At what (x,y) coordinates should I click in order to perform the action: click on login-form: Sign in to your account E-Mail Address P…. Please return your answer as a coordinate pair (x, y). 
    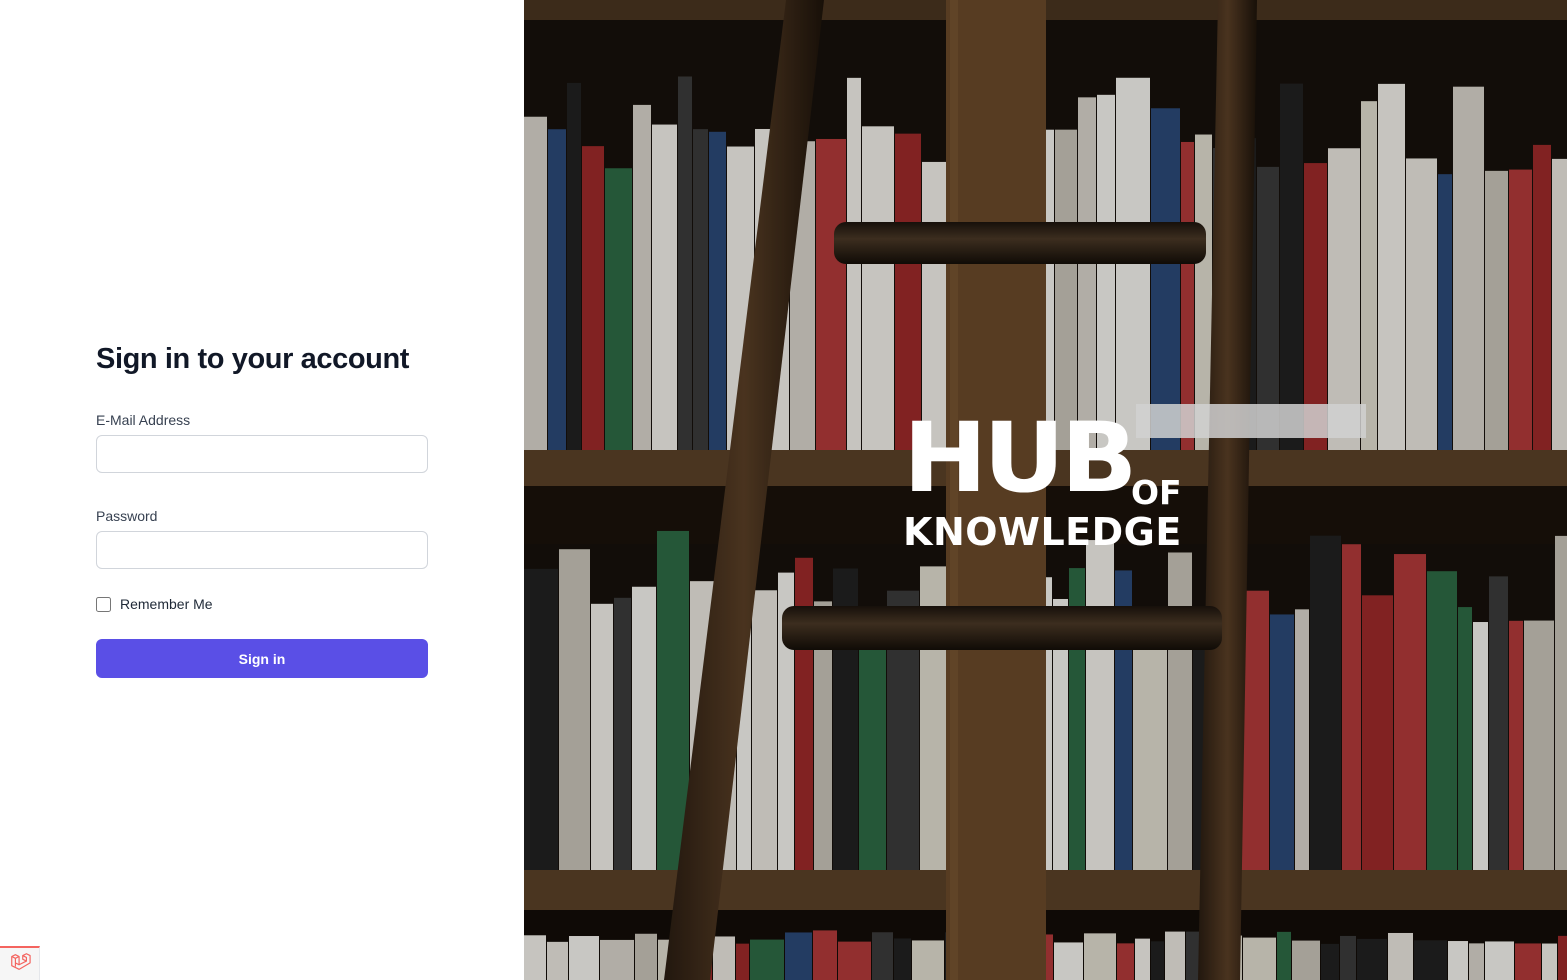
    Looking at the image, I should click on (262, 508).